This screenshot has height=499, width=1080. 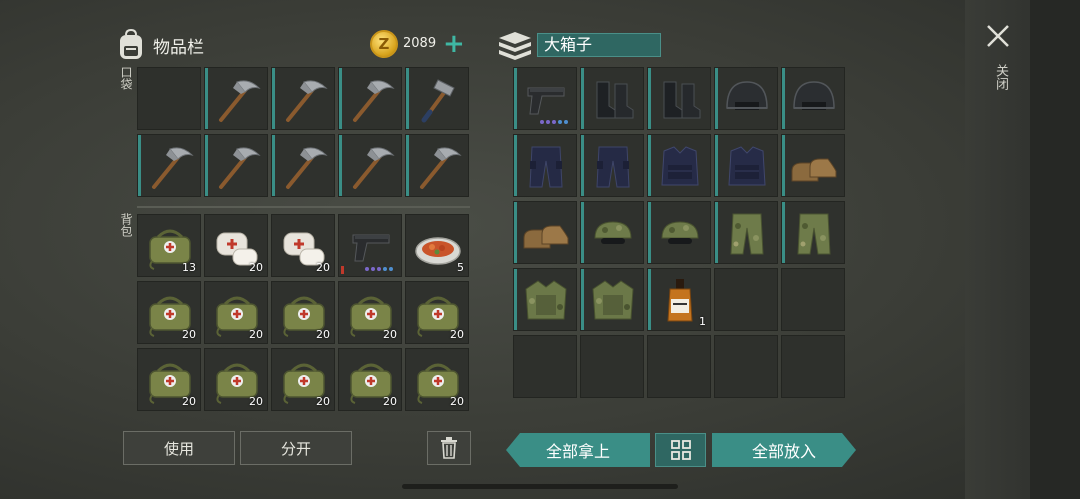 What do you see at coordinates (126, 225) in the screenshot?
I see `backpack-label: 背包` at bounding box center [126, 225].